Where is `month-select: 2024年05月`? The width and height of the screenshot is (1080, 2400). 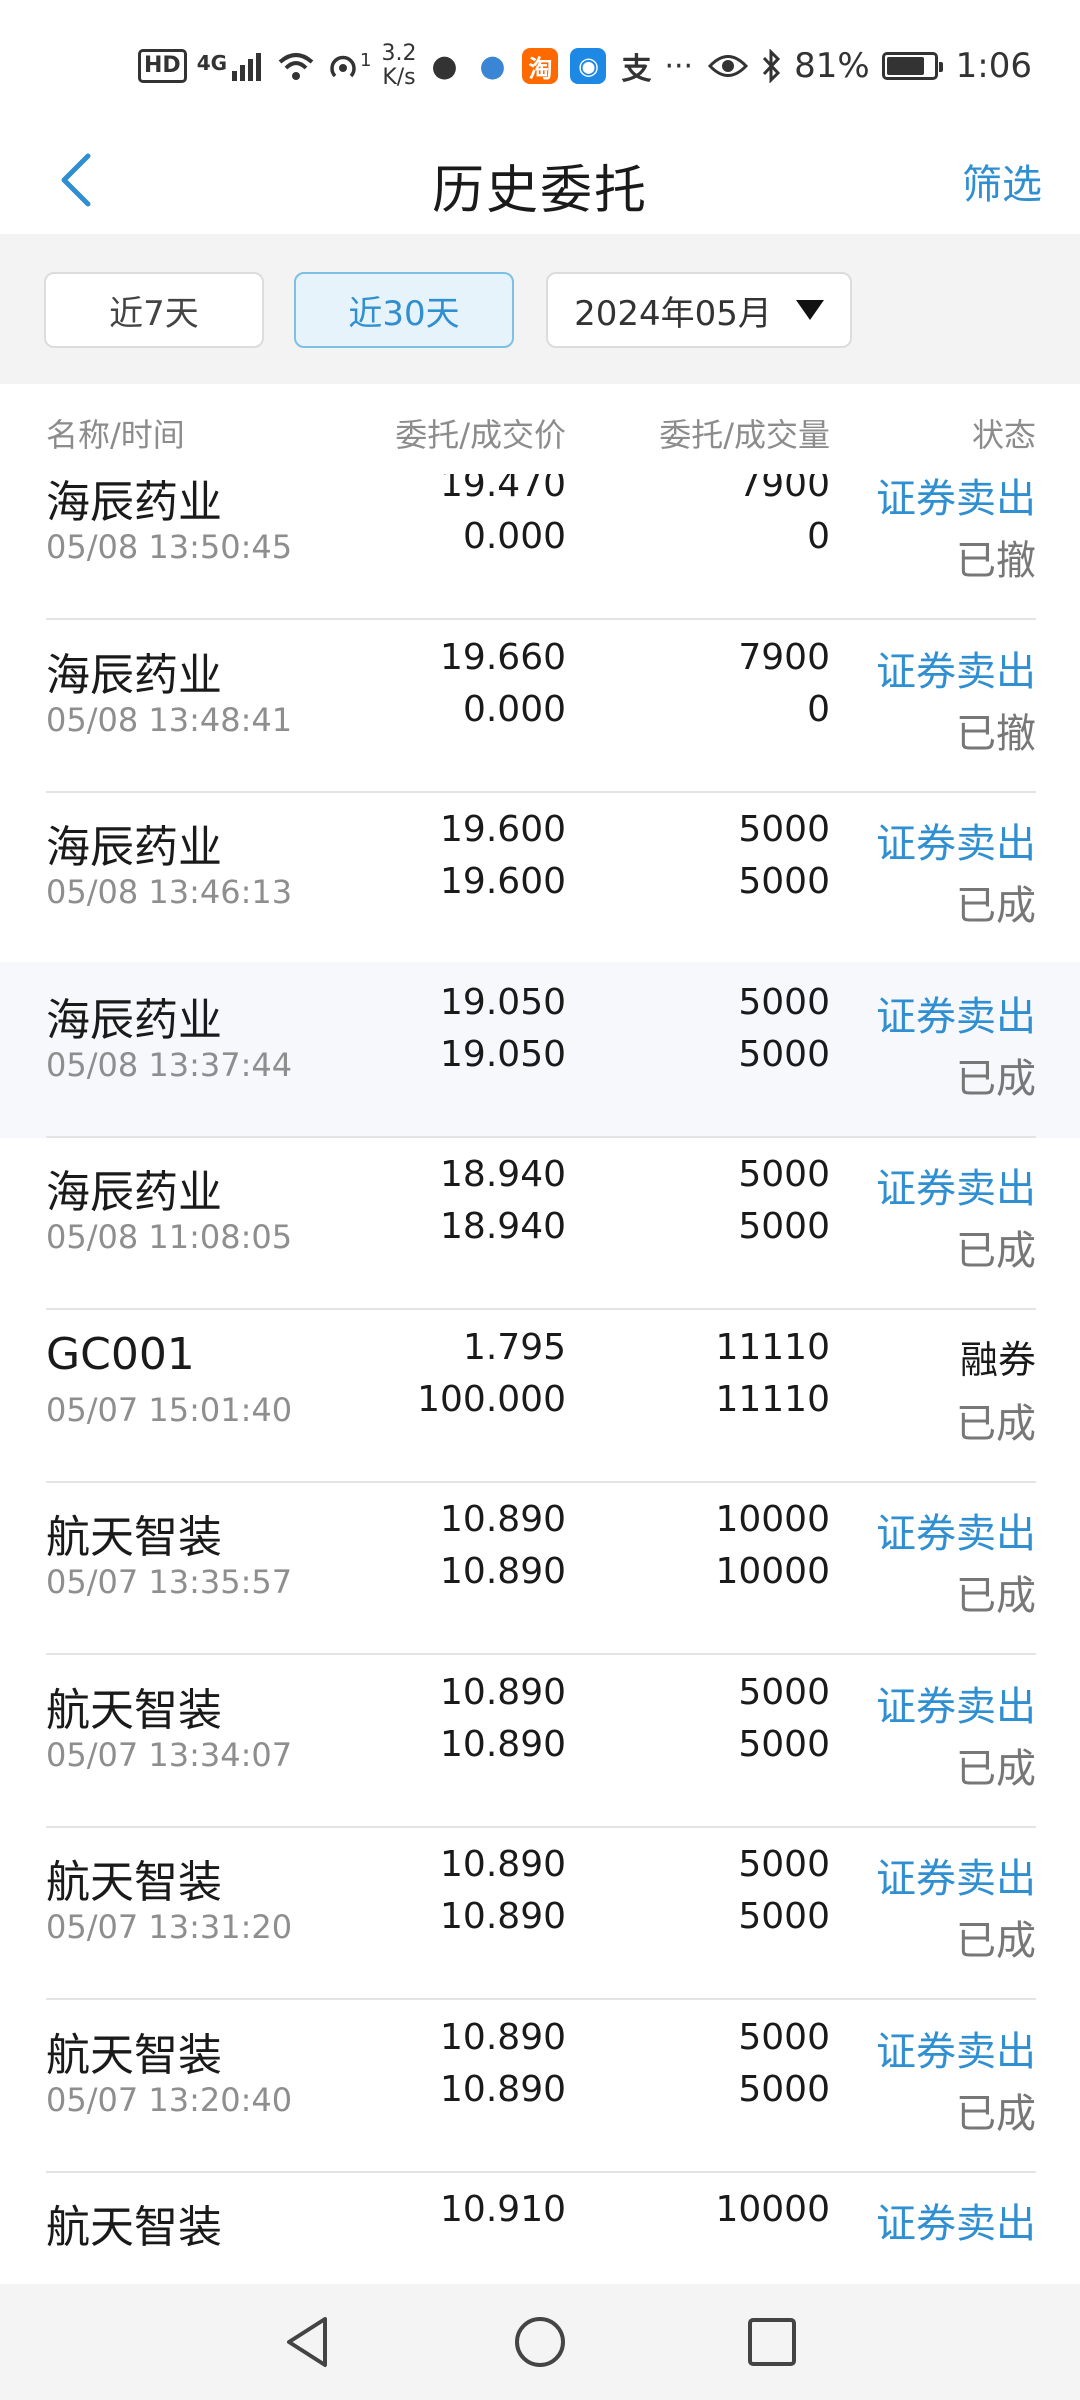 month-select: 2024年05月 is located at coordinates (699, 310).